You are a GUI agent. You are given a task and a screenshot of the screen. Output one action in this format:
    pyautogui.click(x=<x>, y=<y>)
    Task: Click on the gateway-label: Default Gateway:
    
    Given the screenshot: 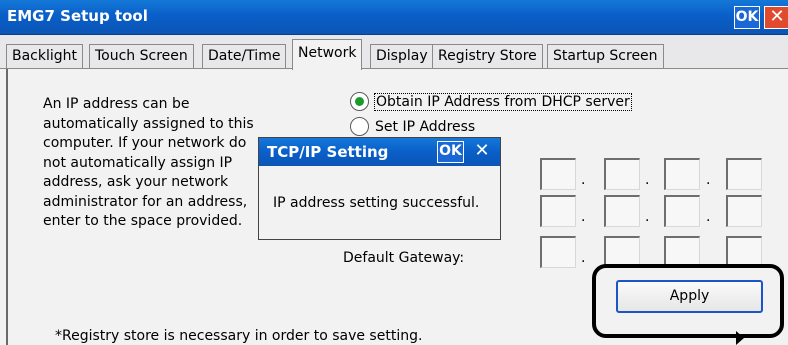 What is the action you would take?
    pyautogui.click(x=404, y=258)
    